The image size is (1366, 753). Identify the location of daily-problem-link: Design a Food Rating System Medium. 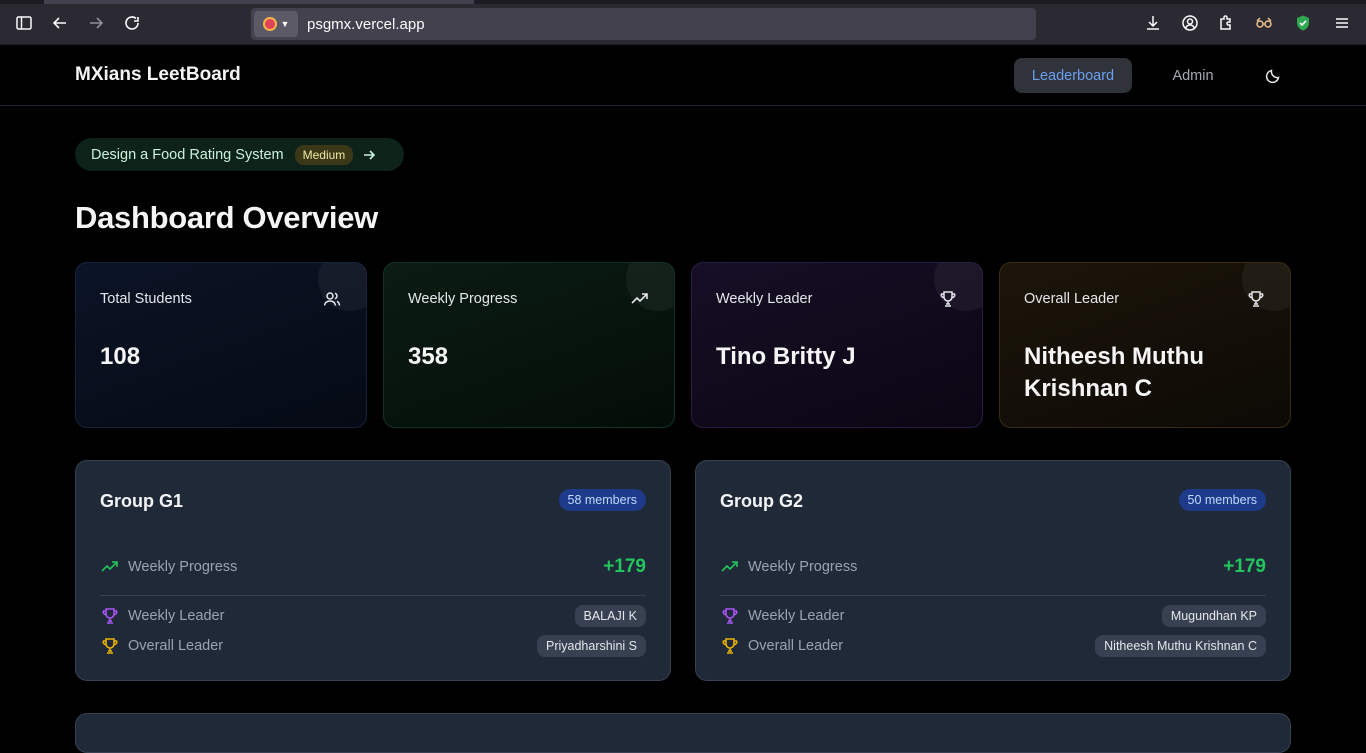
(239, 154).